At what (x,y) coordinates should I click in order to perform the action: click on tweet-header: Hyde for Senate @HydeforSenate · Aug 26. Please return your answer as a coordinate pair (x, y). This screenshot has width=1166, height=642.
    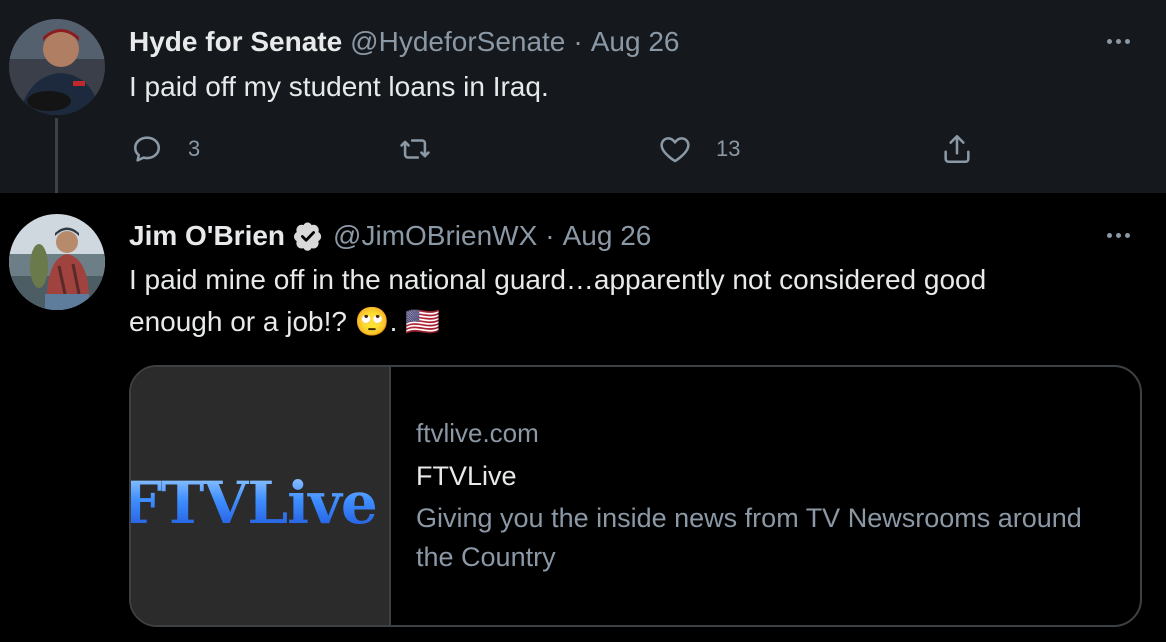
    Looking at the image, I should click on (404, 42).